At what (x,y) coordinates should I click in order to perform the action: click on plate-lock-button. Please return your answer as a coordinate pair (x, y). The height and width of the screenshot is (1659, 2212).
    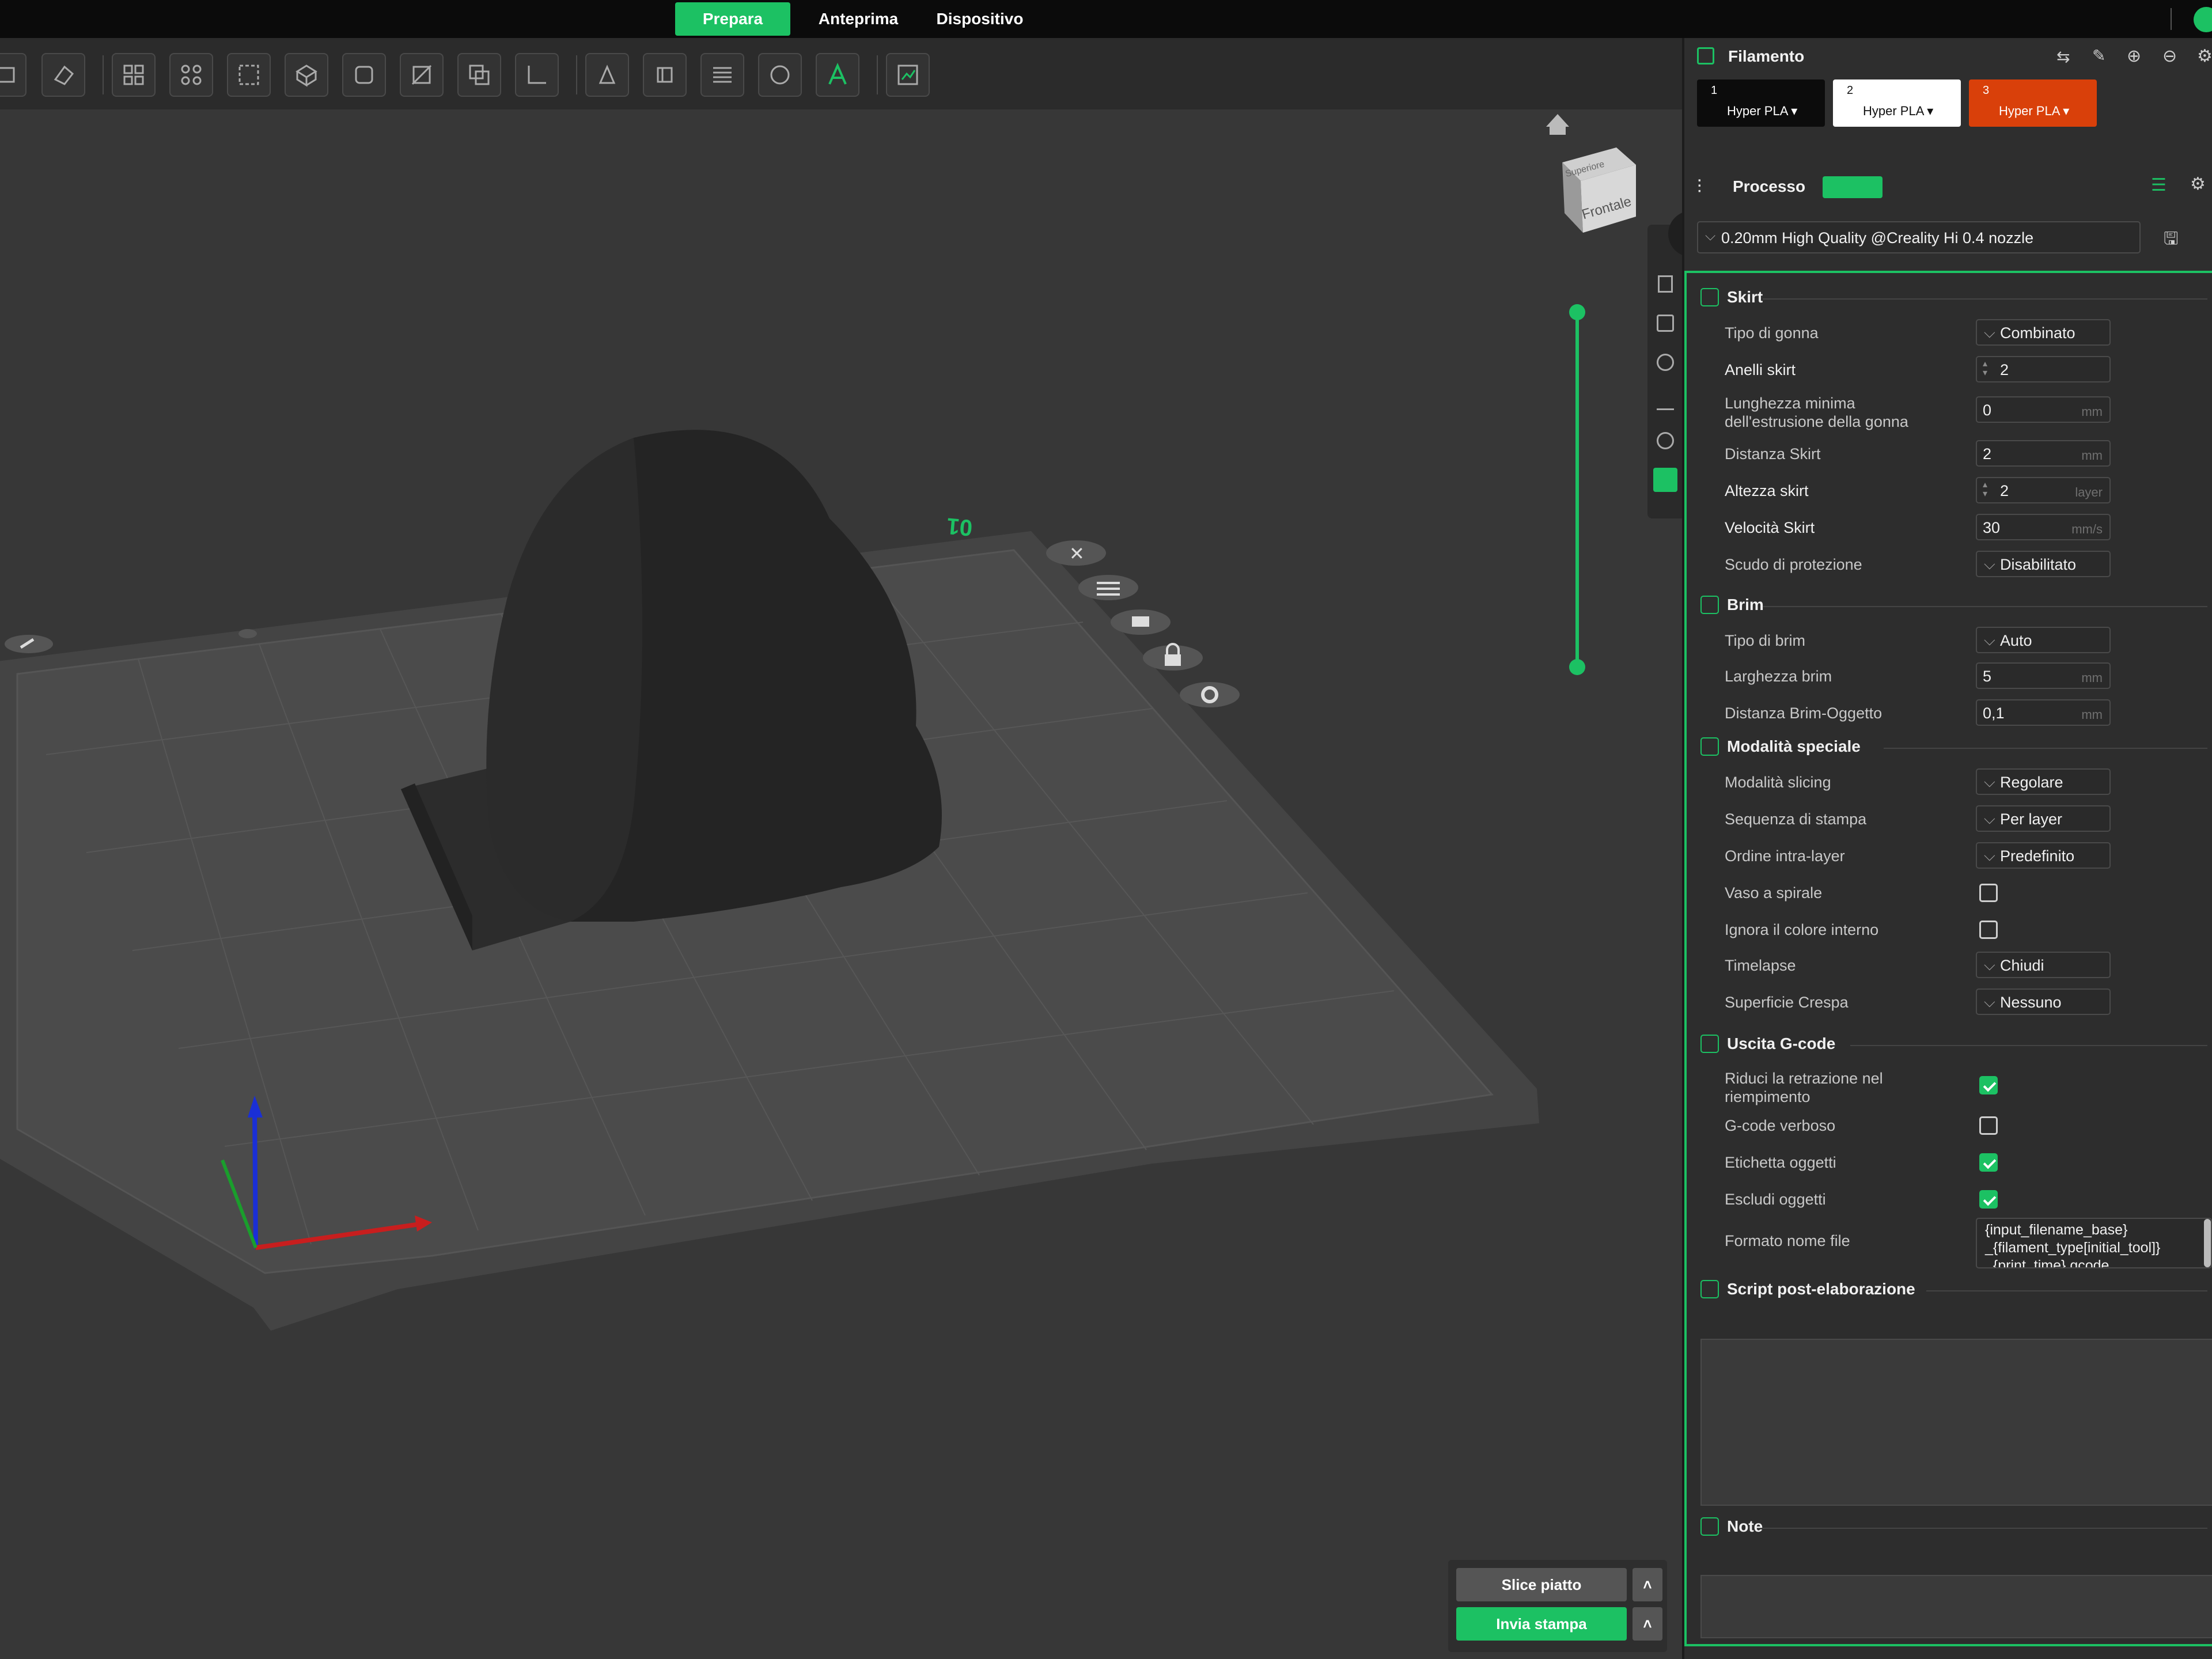
    Looking at the image, I should click on (1173, 657).